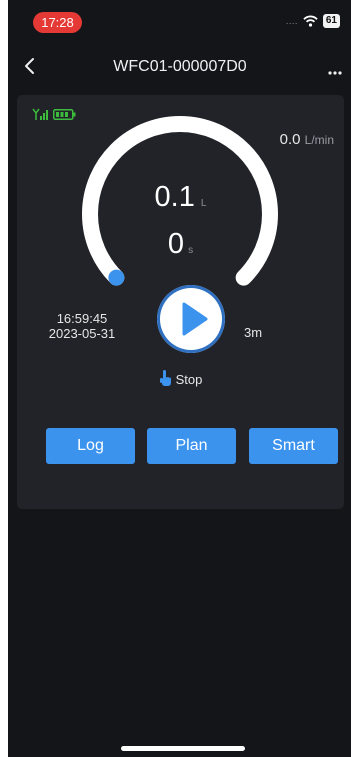  Describe the element at coordinates (90, 446) in the screenshot. I see `log-button: Log` at that location.